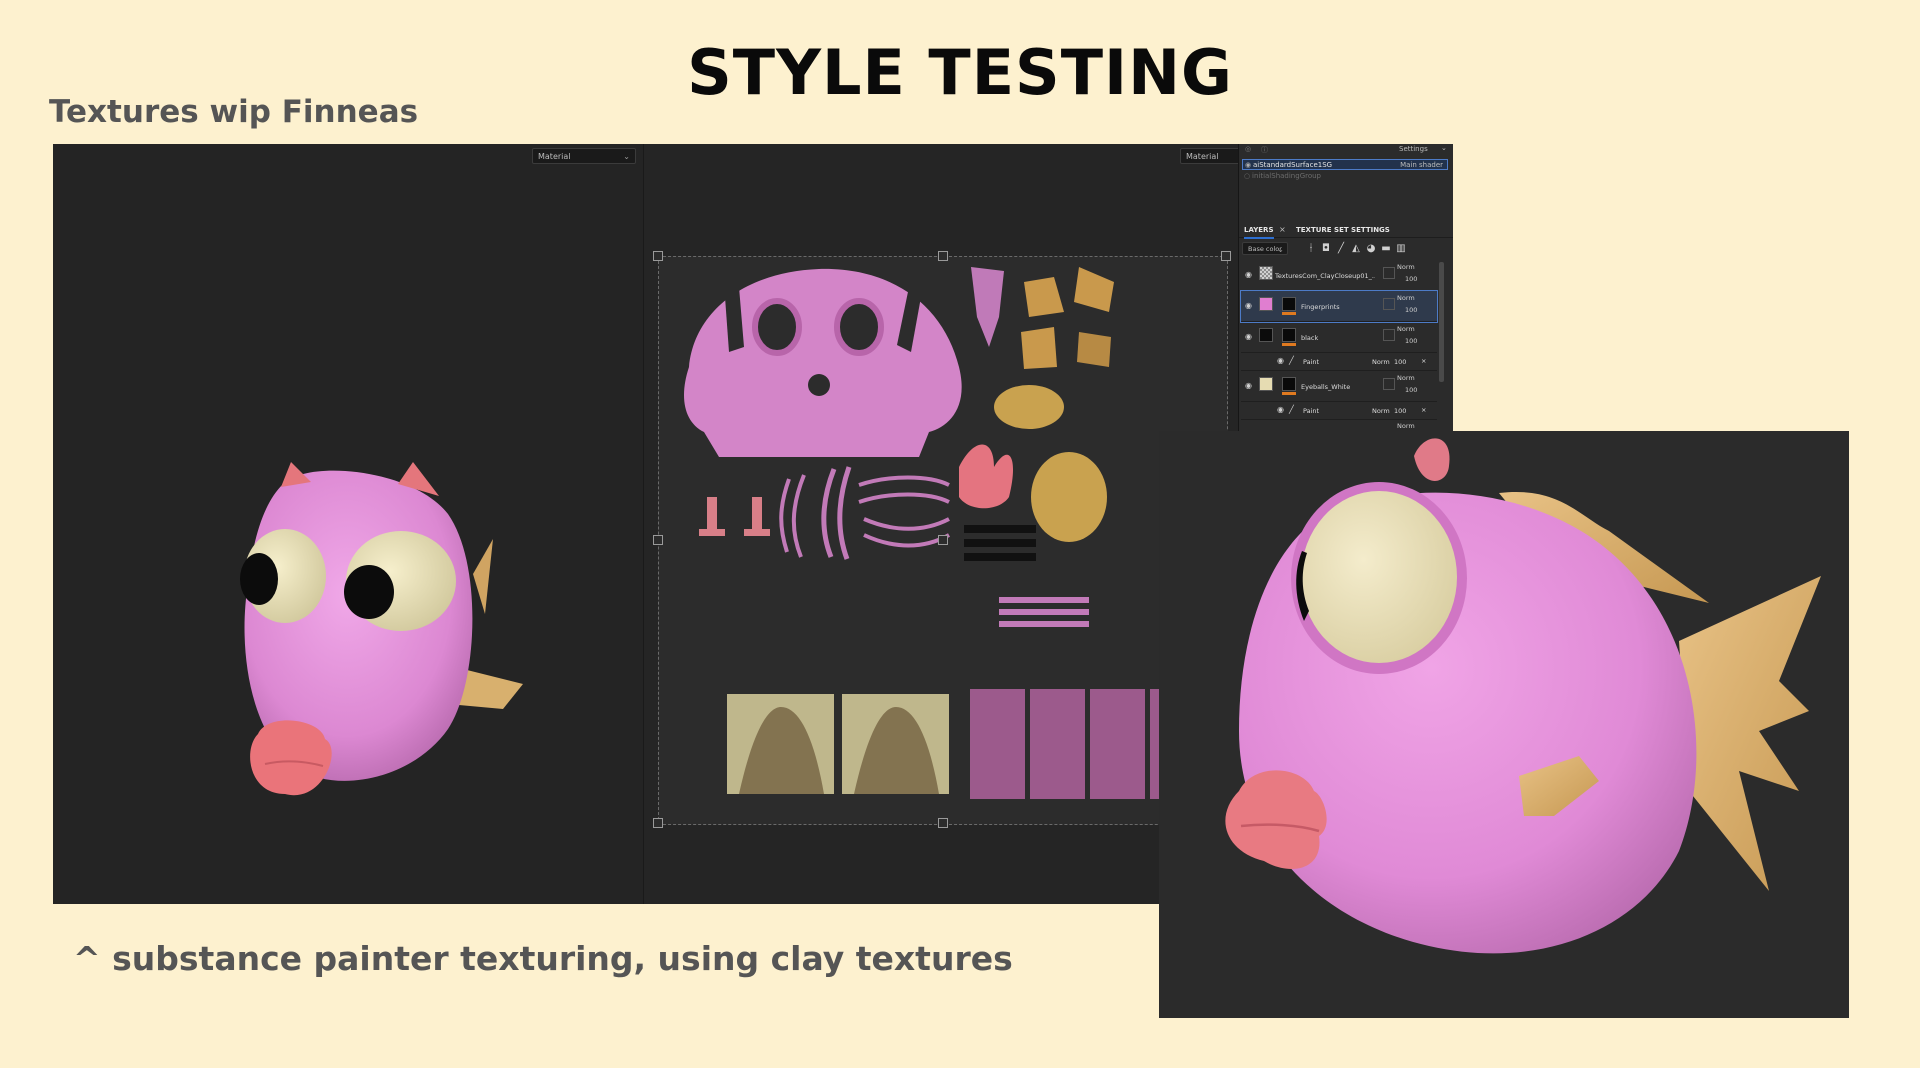 Image resolution: width=1920 pixels, height=1068 pixels. I want to click on eye-icon: ◎, so click(1248, 149).